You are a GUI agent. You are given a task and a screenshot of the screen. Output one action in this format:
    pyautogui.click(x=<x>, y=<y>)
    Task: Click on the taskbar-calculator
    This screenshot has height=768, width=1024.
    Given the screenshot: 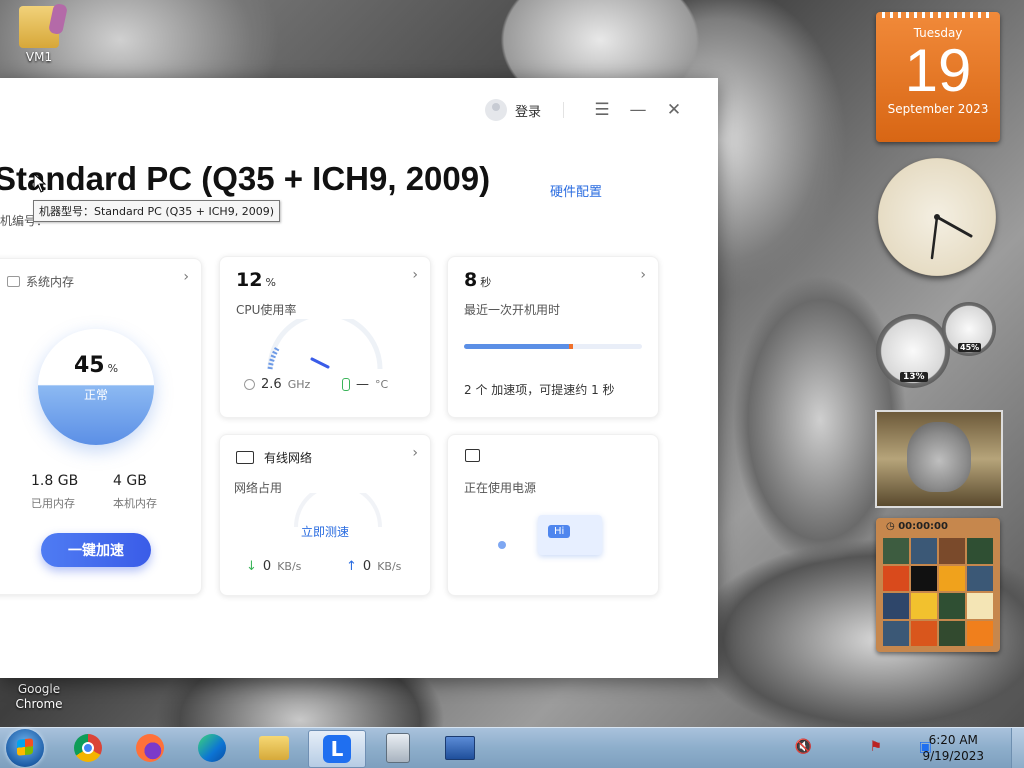 What is the action you would take?
    pyautogui.click(x=398, y=748)
    